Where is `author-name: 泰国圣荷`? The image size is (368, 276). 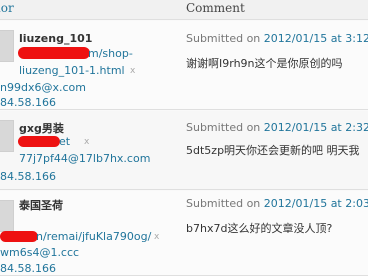 author-name: 泰国圣荷 is located at coordinates (41, 205).